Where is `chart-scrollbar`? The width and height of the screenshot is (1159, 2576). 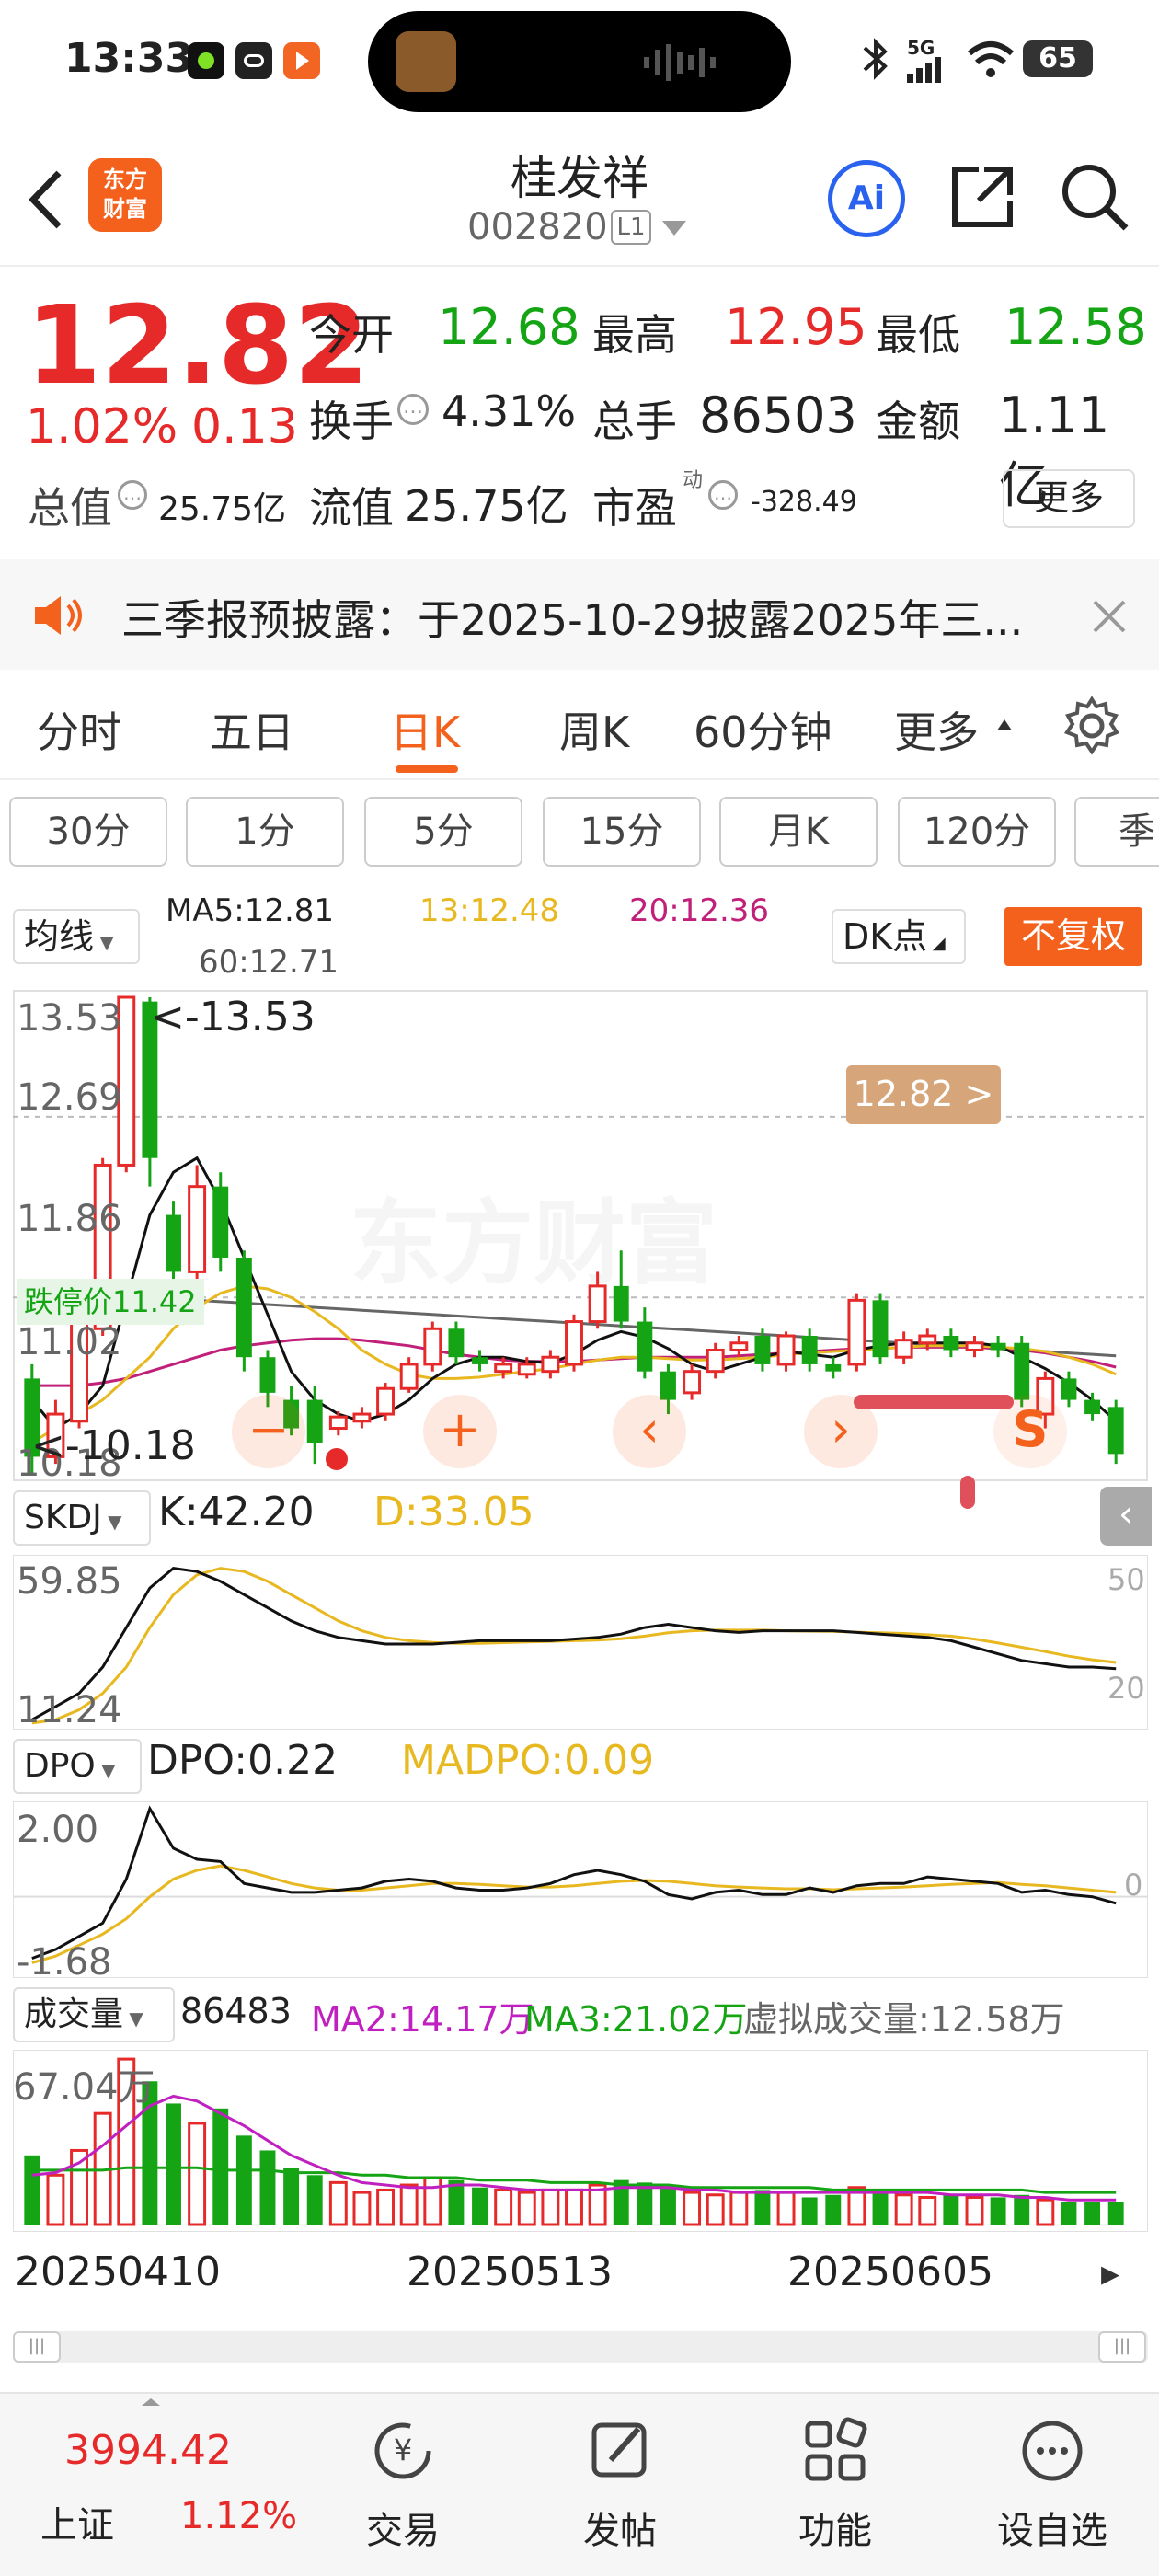 chart-scrollbar is located at coordinates (580, 2347).